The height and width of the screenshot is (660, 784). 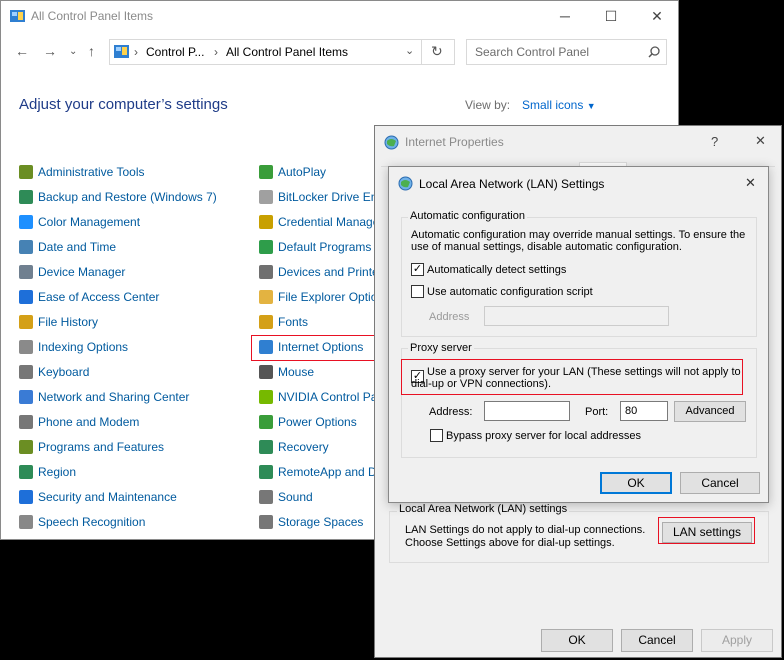 I want to click on control-panel-item: Credential Manage, so click(x=319, y=221).